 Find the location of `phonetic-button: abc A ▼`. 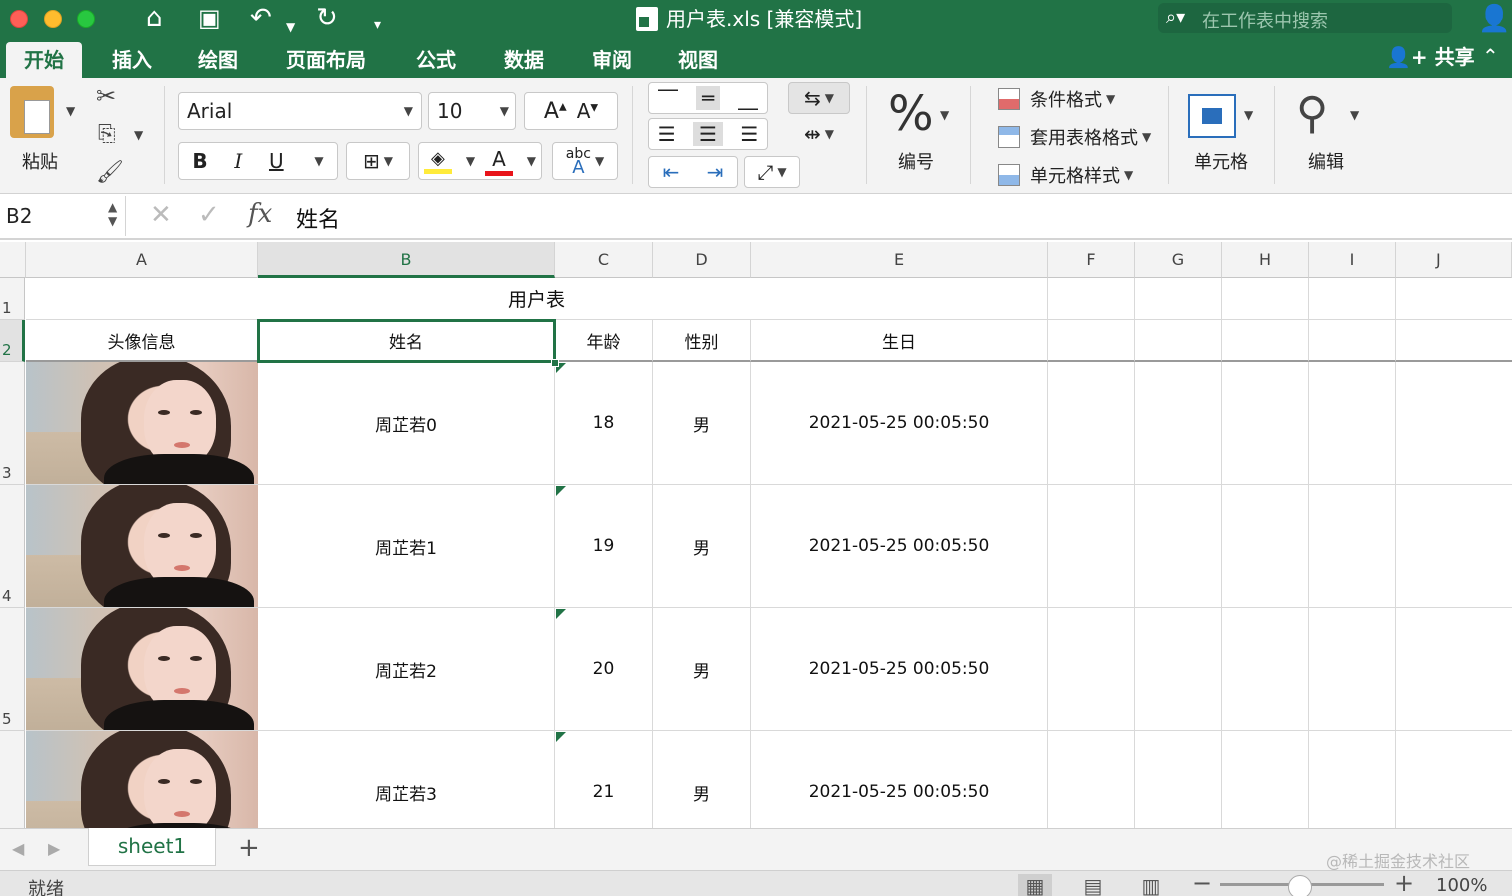

phonetic-button: abc A ▼ is located at coordinates (585, 161).